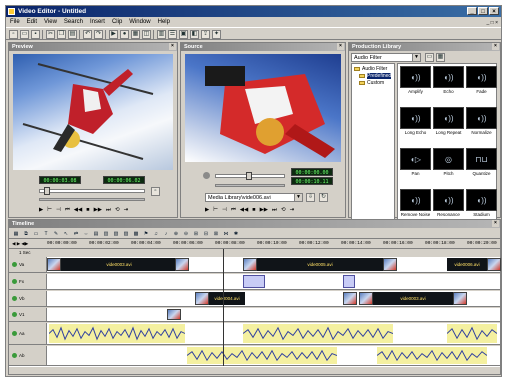 Image resolution: width=505 pixels, height=378 pixels. What do you see at coordinates (310, 197) in the screenshot?
I see `insert-icon: ⇩` at bounding box center [310, 197].